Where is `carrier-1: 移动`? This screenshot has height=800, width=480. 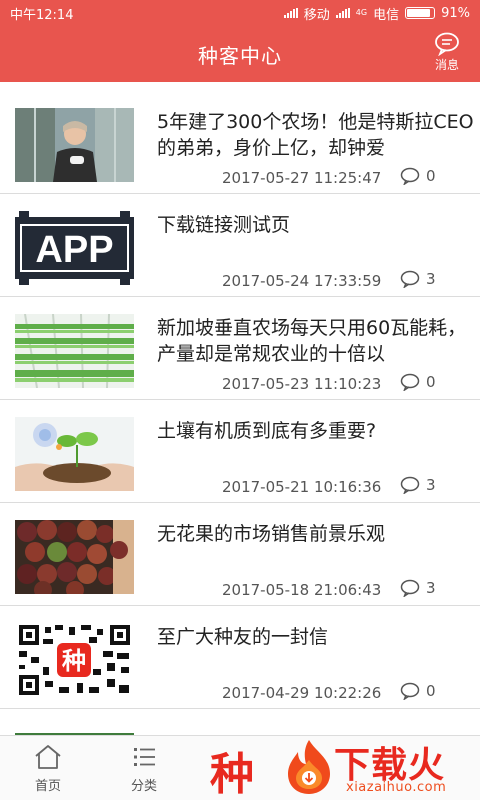 carrier-1: 移动 is located at coordinates (316, 15).